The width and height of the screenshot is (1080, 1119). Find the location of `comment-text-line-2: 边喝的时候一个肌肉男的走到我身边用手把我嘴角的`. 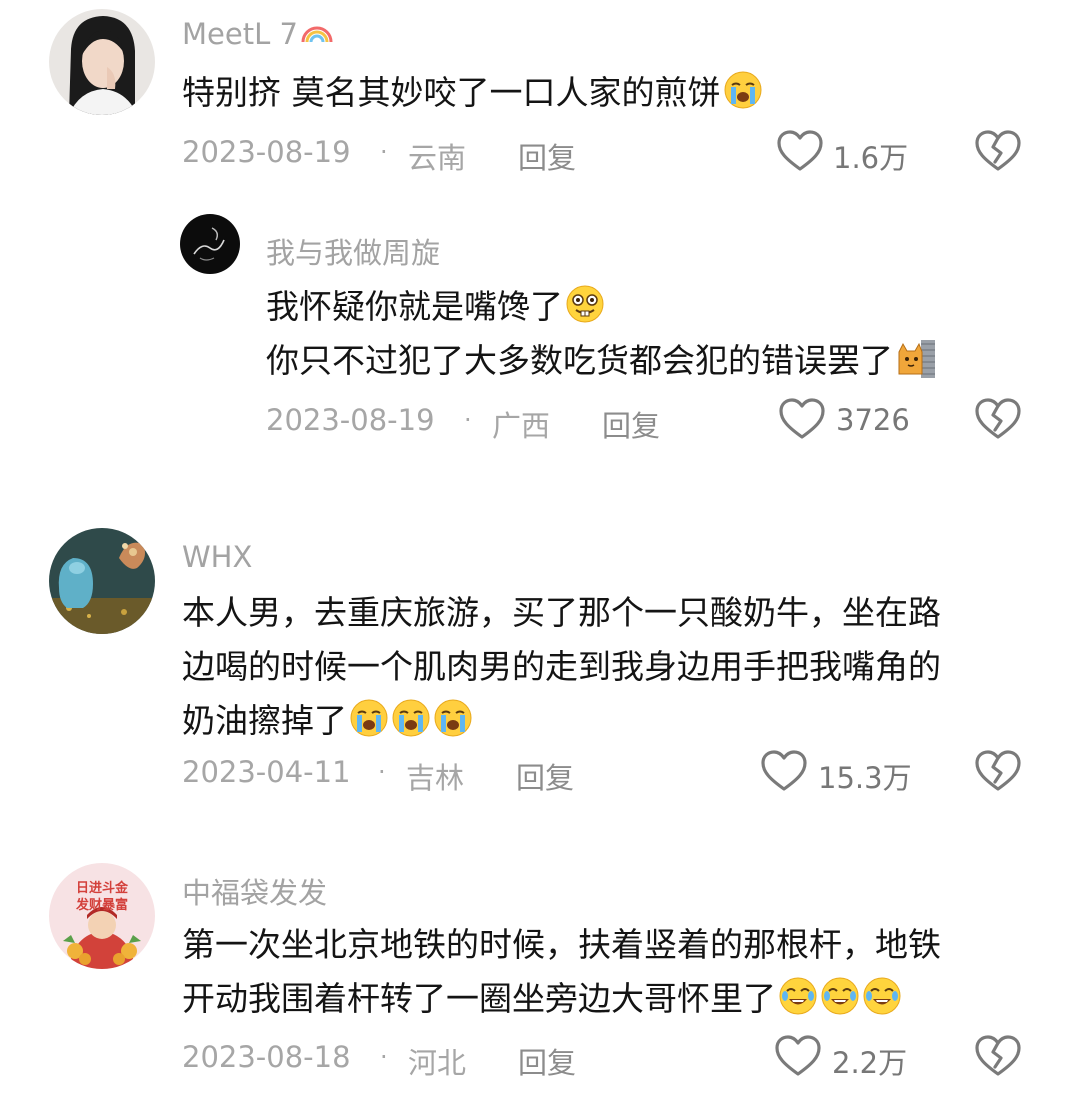

comment-text-line-2: 边喝的时候一个肌肉男的走到我身边用手把我嘴角的 is located at coordinates (561, 666).